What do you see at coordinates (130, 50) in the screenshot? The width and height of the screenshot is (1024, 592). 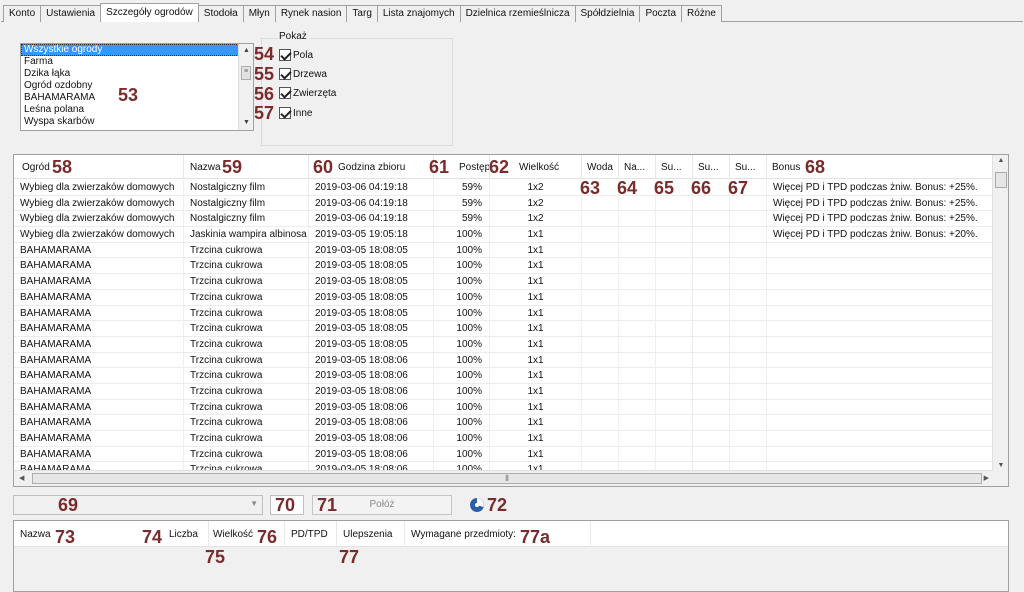 I see `garden-list-item: Wszystkie ogrody` at bounding box center [130, 50].